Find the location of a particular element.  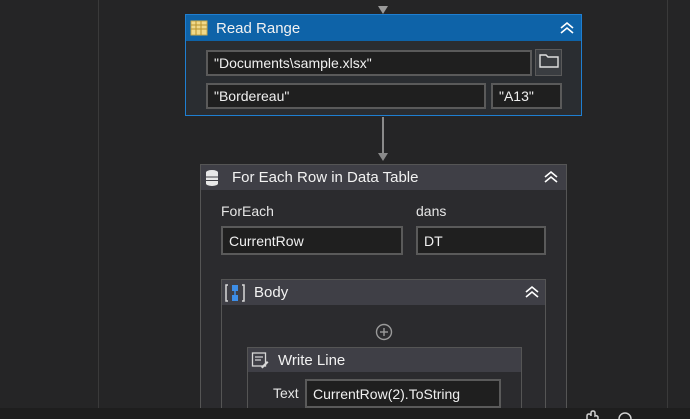

for-each-row-header: For Each Row in Data Table is located at coordinates (383, 177).